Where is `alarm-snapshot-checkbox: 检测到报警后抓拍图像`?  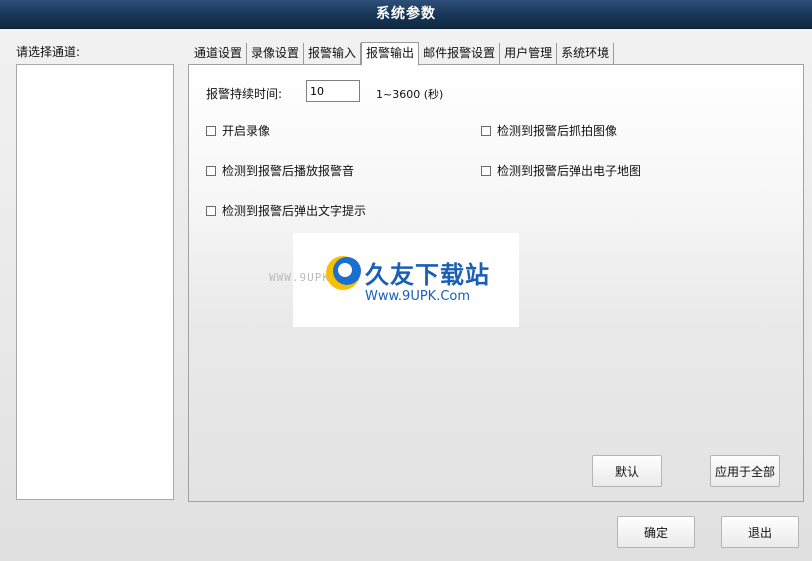 alarm-snapshot-checkbox: 检测到报警后抓拍图像 is located at coordinates (549, 130).